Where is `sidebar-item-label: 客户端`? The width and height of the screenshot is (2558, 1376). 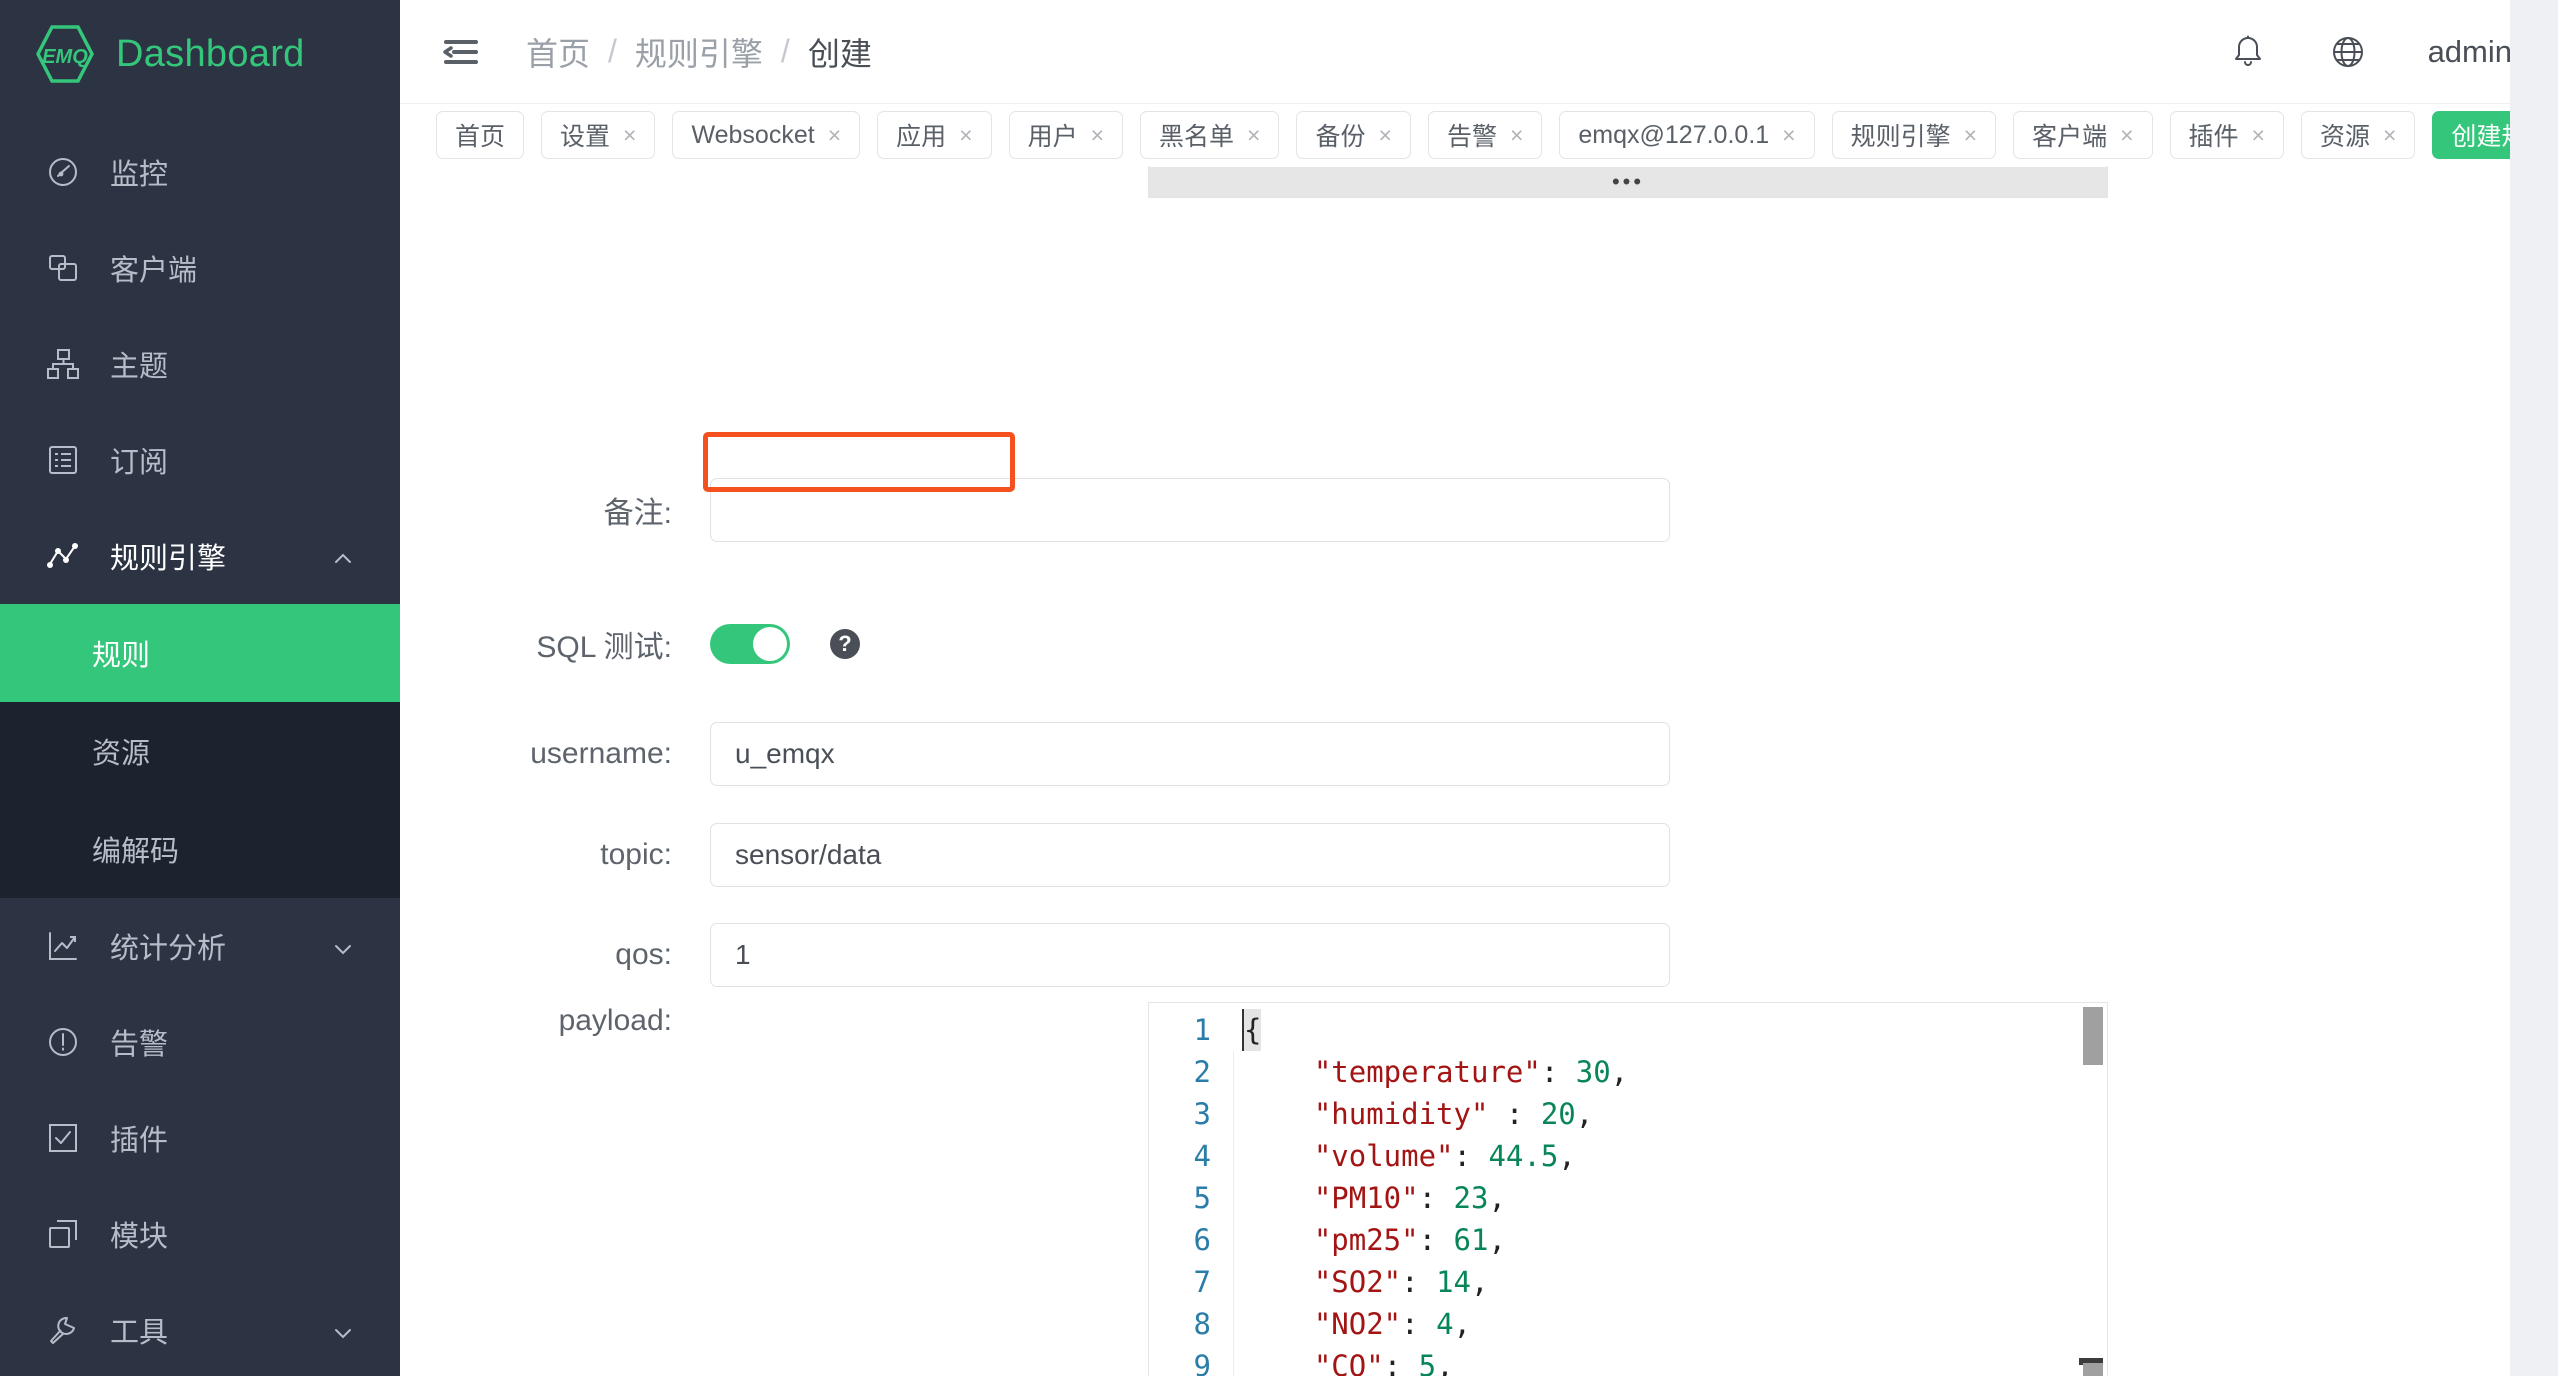
sidebar-item-label: 客户端 is located at coordinates (154, 271).